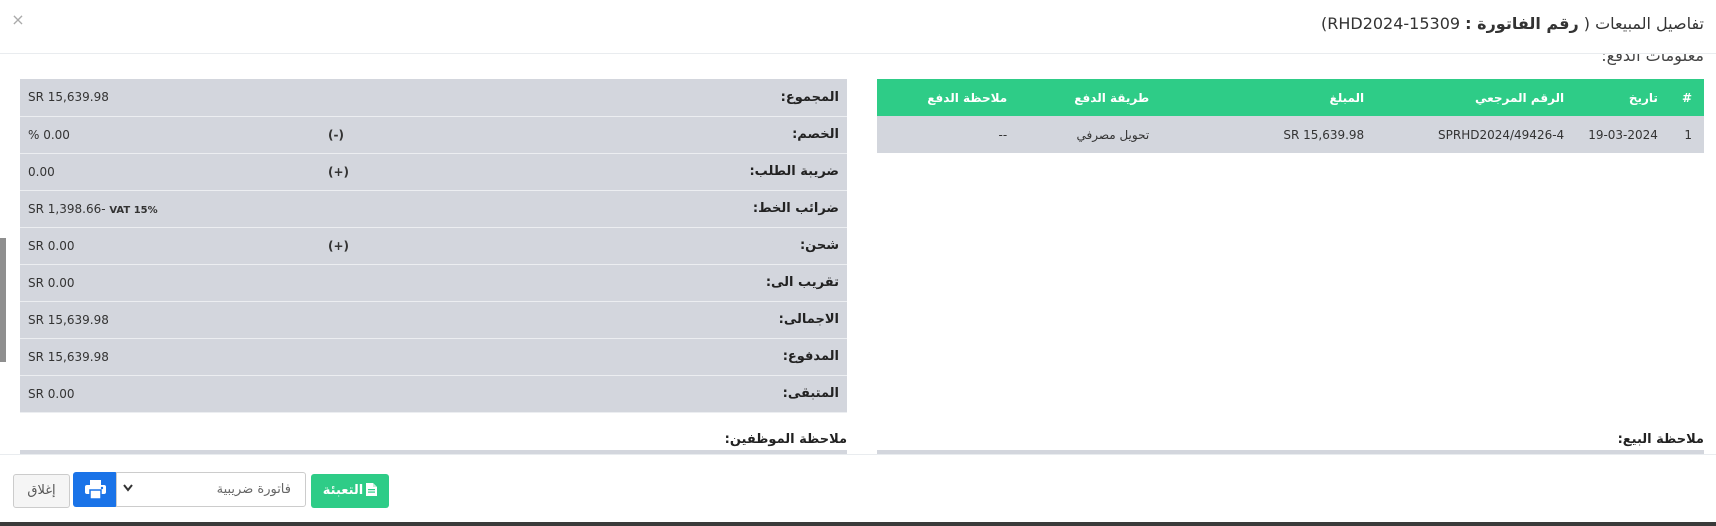  Describe the element at coordinates (67, 208) in the screenshot. I see `line-taxes-amount: SR 1,398.66-` at that location.